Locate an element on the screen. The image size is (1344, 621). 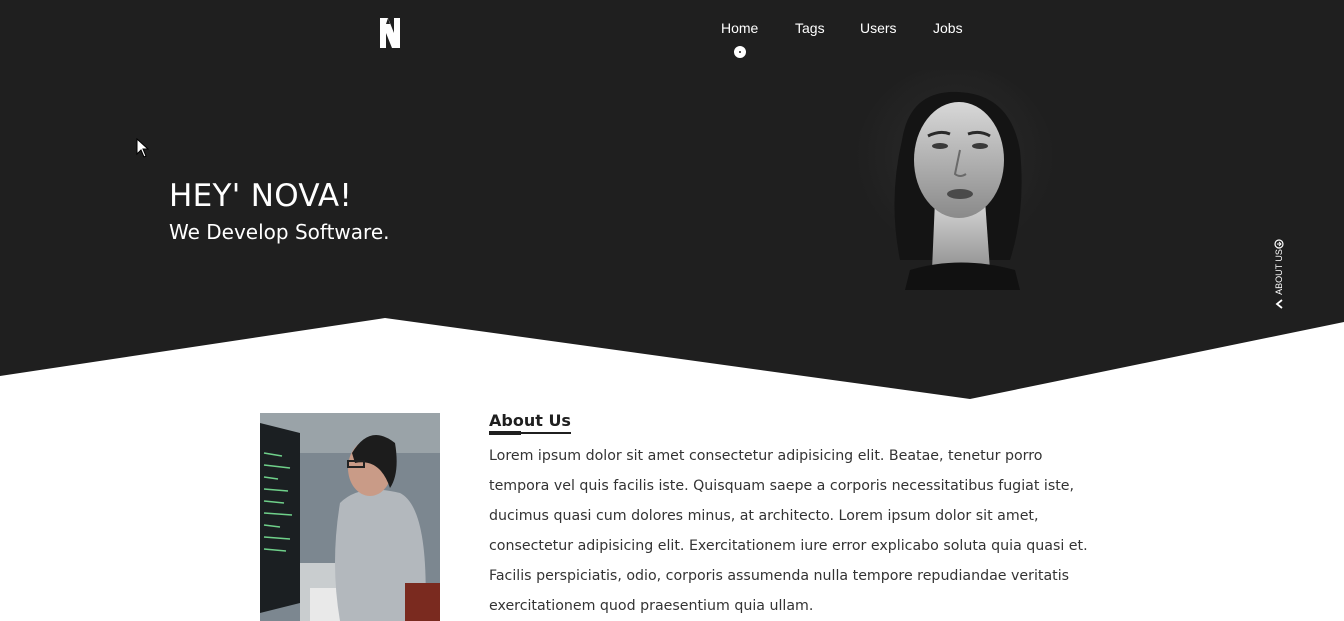
main-nav: Home Tags Users Jobs is located at coordinates (672, 40).